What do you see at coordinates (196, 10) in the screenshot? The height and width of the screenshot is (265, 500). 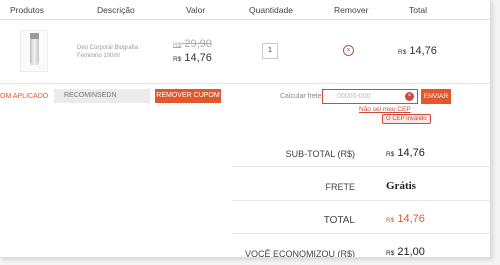 I see `header-valor: Valor` at bounding box center [196, 10].